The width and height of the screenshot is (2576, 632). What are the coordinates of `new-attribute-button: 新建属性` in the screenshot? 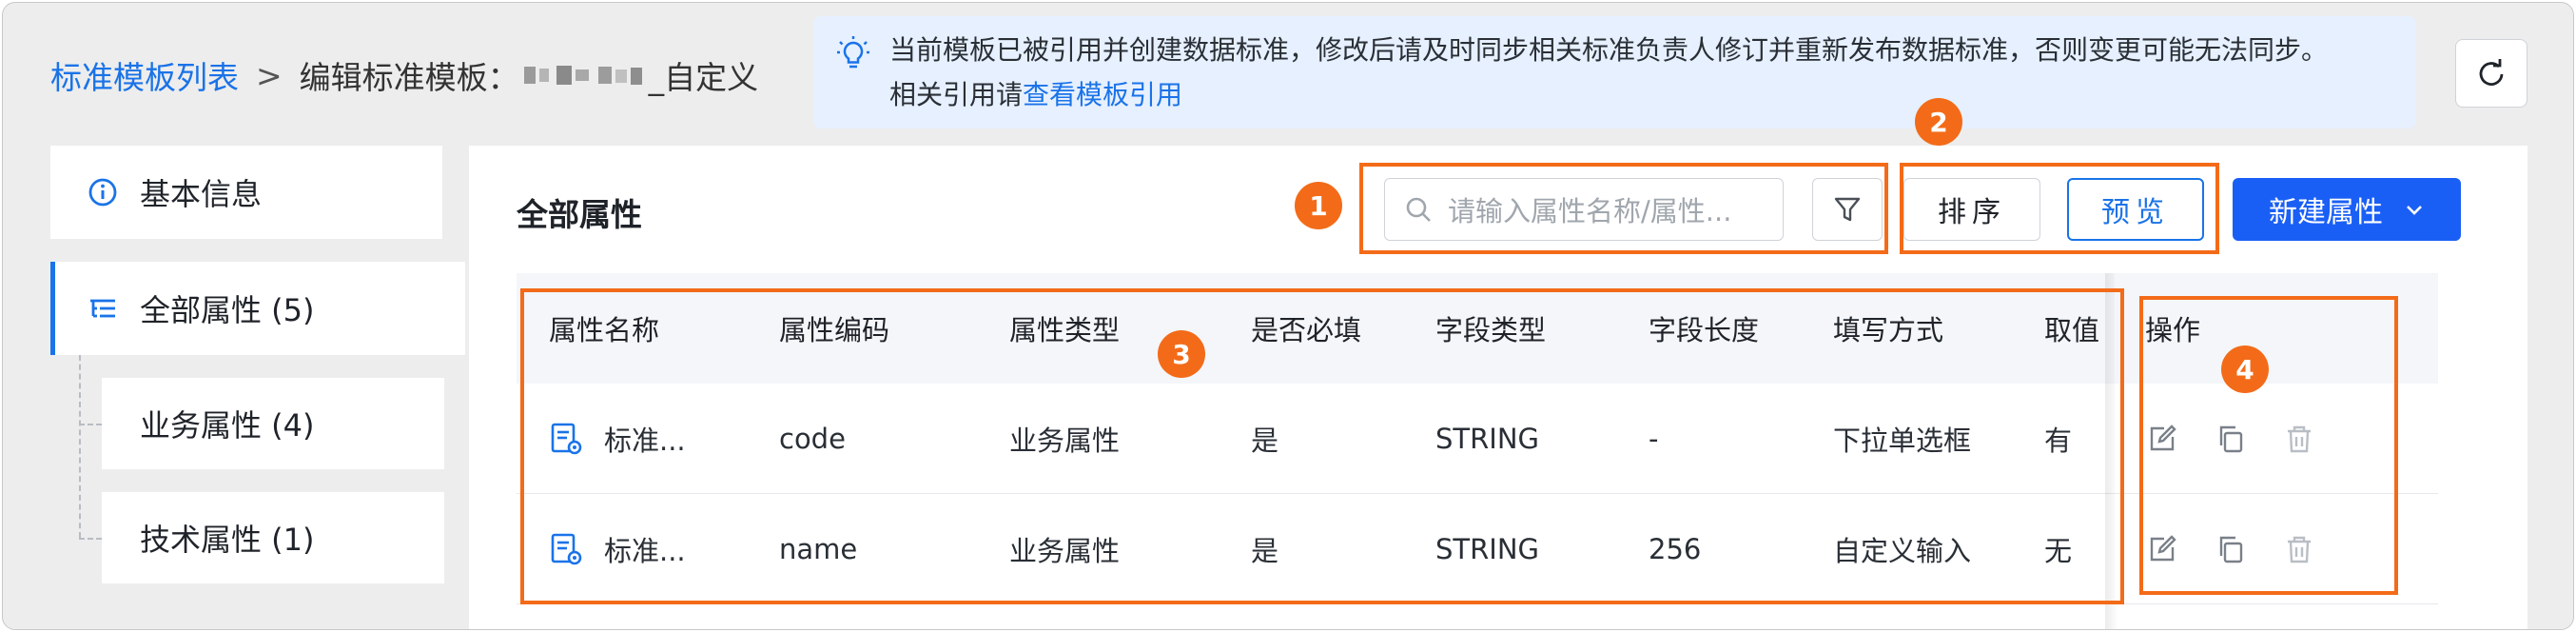 It's located at (2347, 209).